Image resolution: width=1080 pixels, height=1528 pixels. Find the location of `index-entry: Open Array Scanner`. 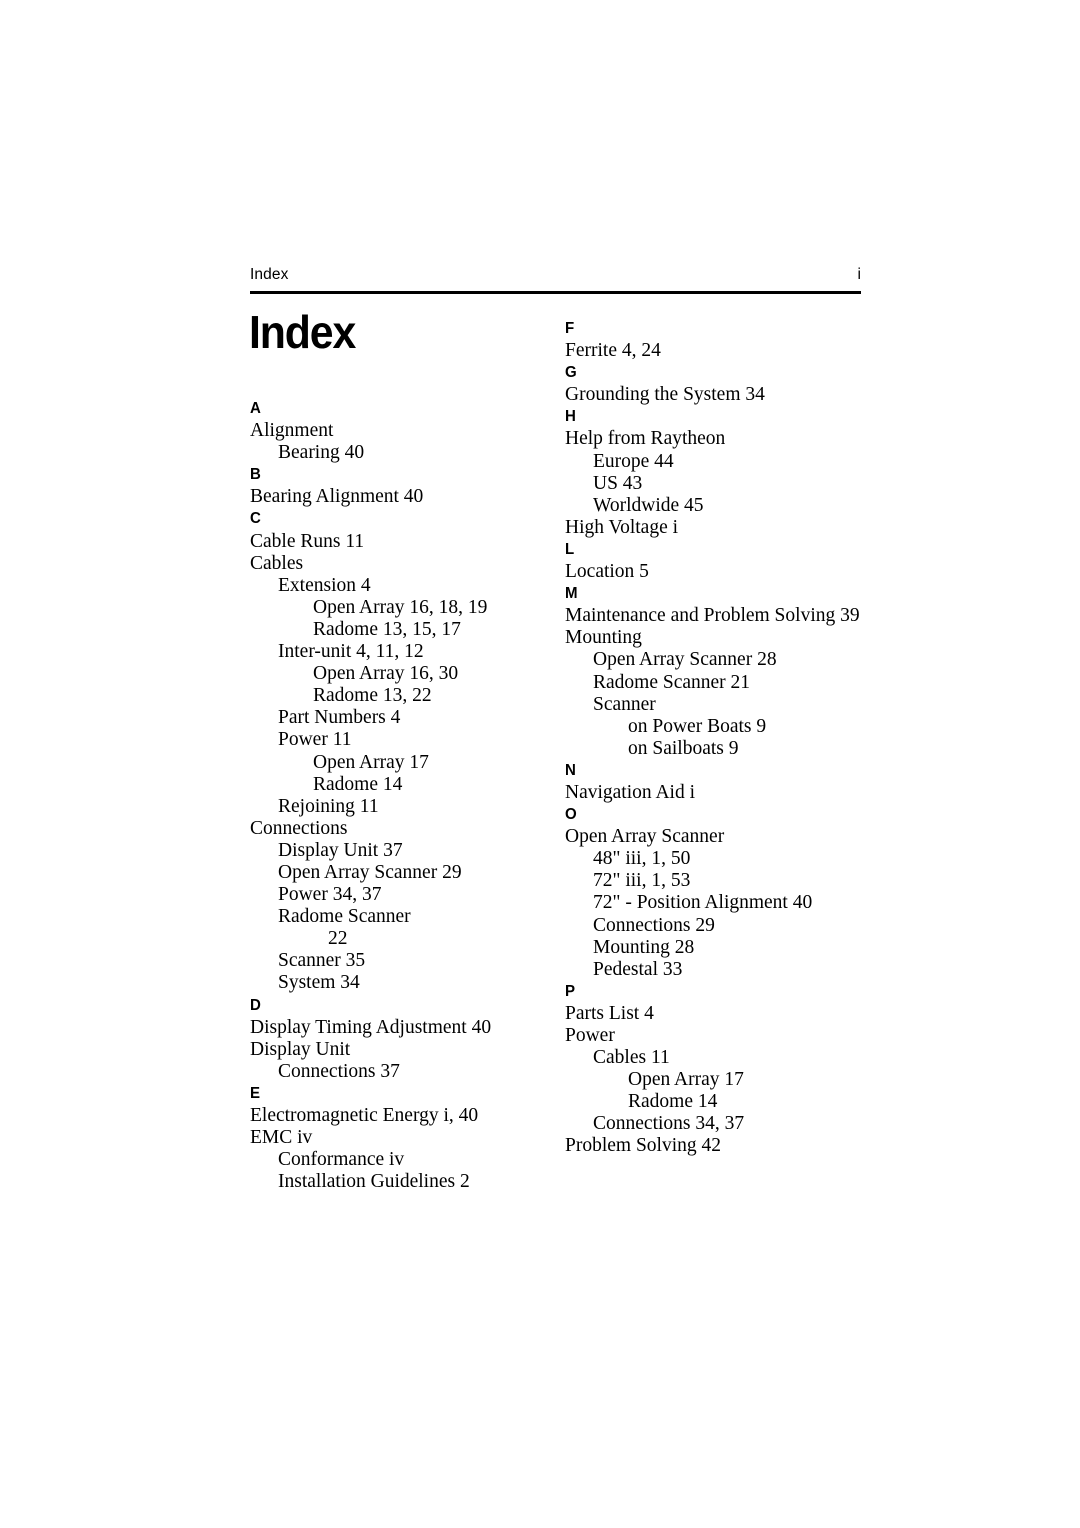

index-entry: Open Array Scanner is located at coordinates (645, 837).